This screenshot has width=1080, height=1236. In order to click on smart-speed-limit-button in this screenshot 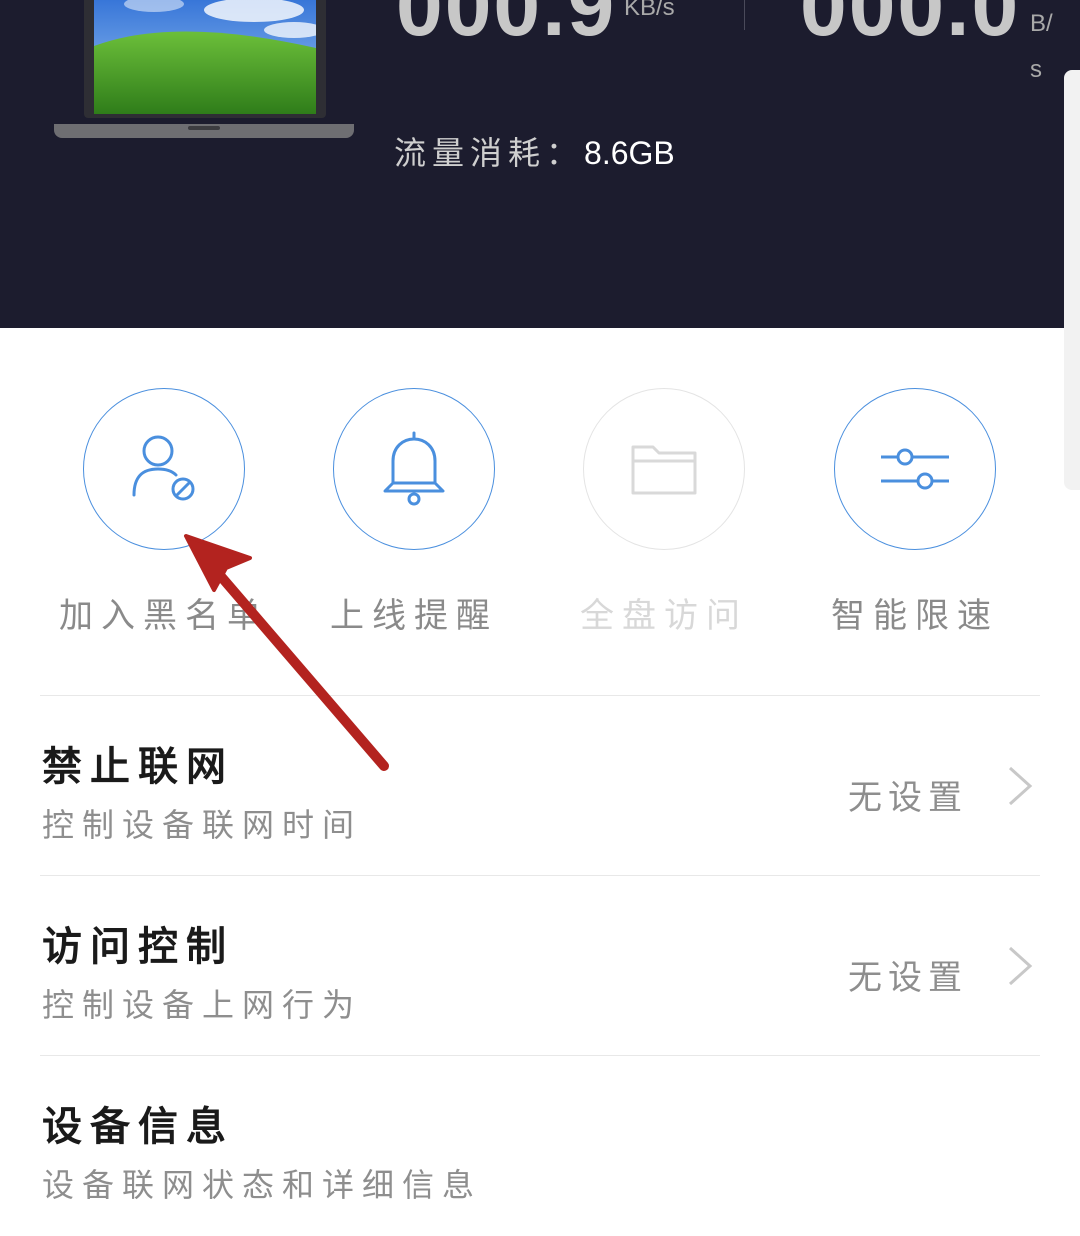, I will do `click(915, 469)`.